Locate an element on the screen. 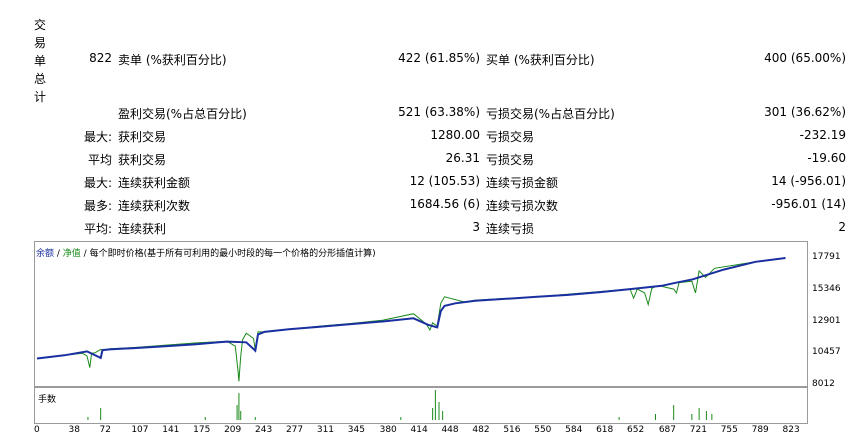  x-tick-label: 789 is located at coordinates (760, 430).